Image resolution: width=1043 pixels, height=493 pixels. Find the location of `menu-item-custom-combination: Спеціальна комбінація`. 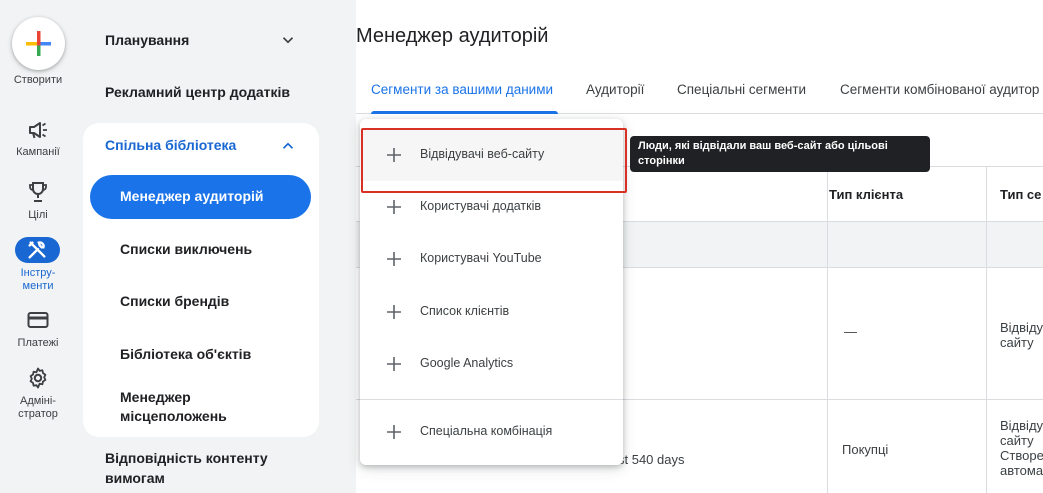

menu-item-custom-combination: Спеціальна комбінація is located at coordinates (491, 432).